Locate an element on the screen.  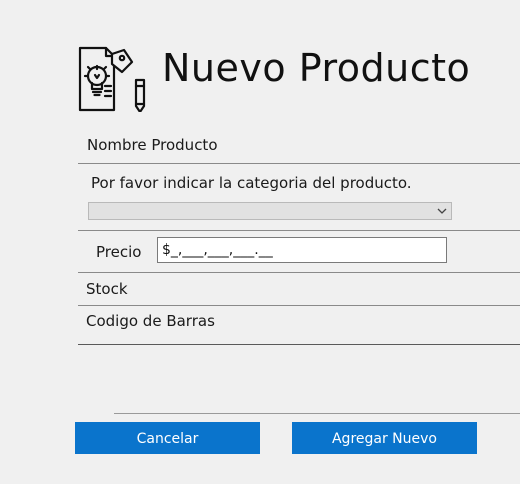
chevron-down-icon is located at coordinates (442, 211).